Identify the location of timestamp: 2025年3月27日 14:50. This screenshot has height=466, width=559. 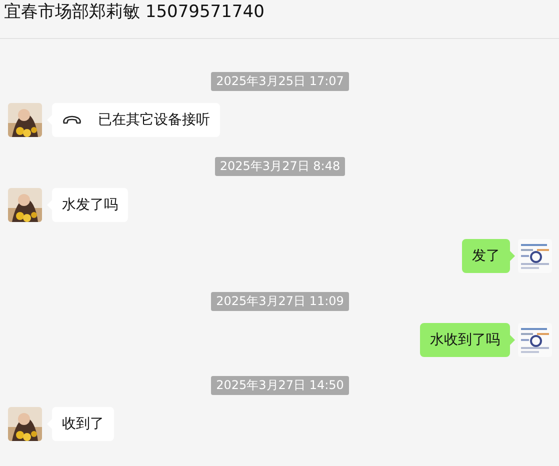
(280, 385).